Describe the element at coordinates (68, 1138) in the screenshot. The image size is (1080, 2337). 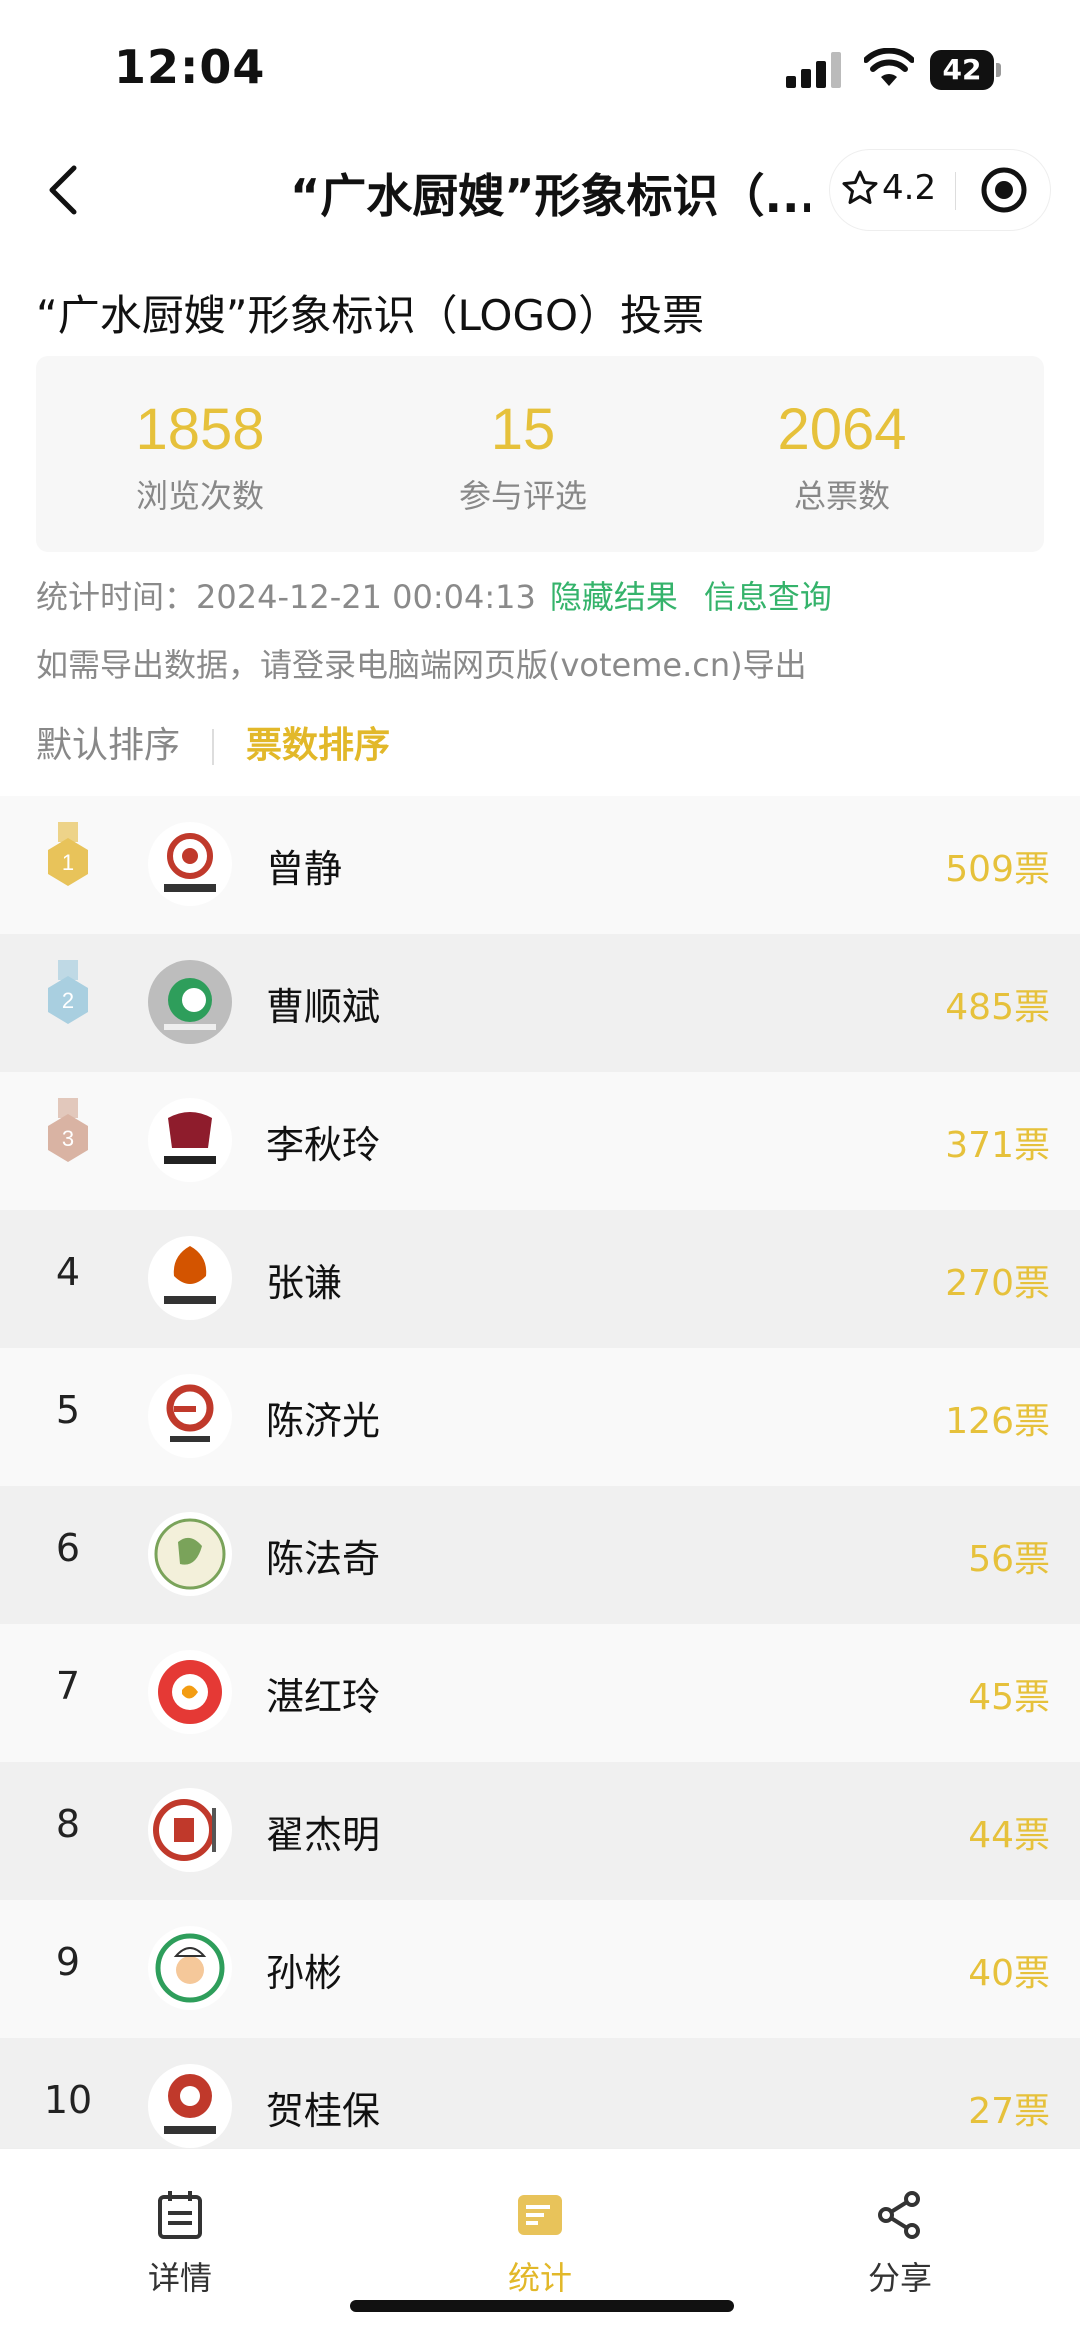
I see `svg-text: 3` at that location.